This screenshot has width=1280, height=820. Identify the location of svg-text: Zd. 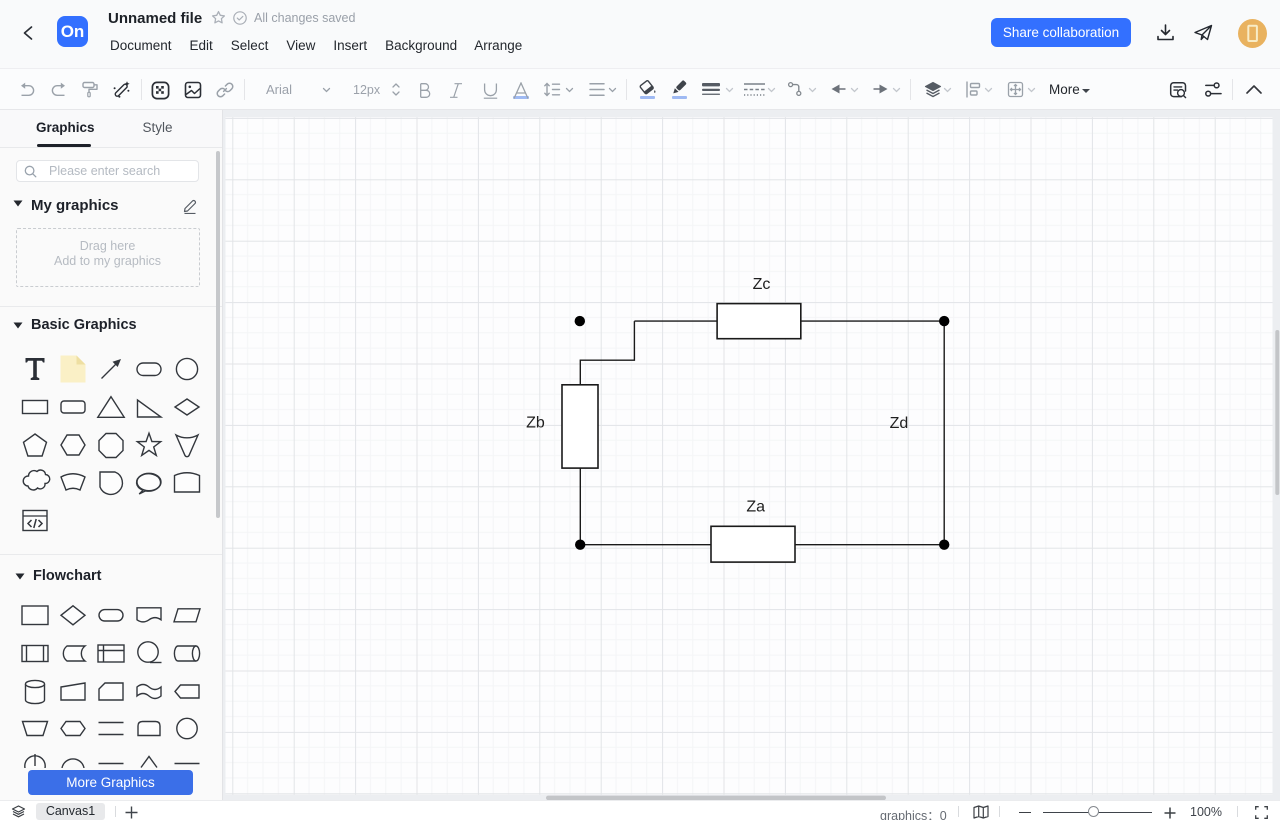
(899, 423).